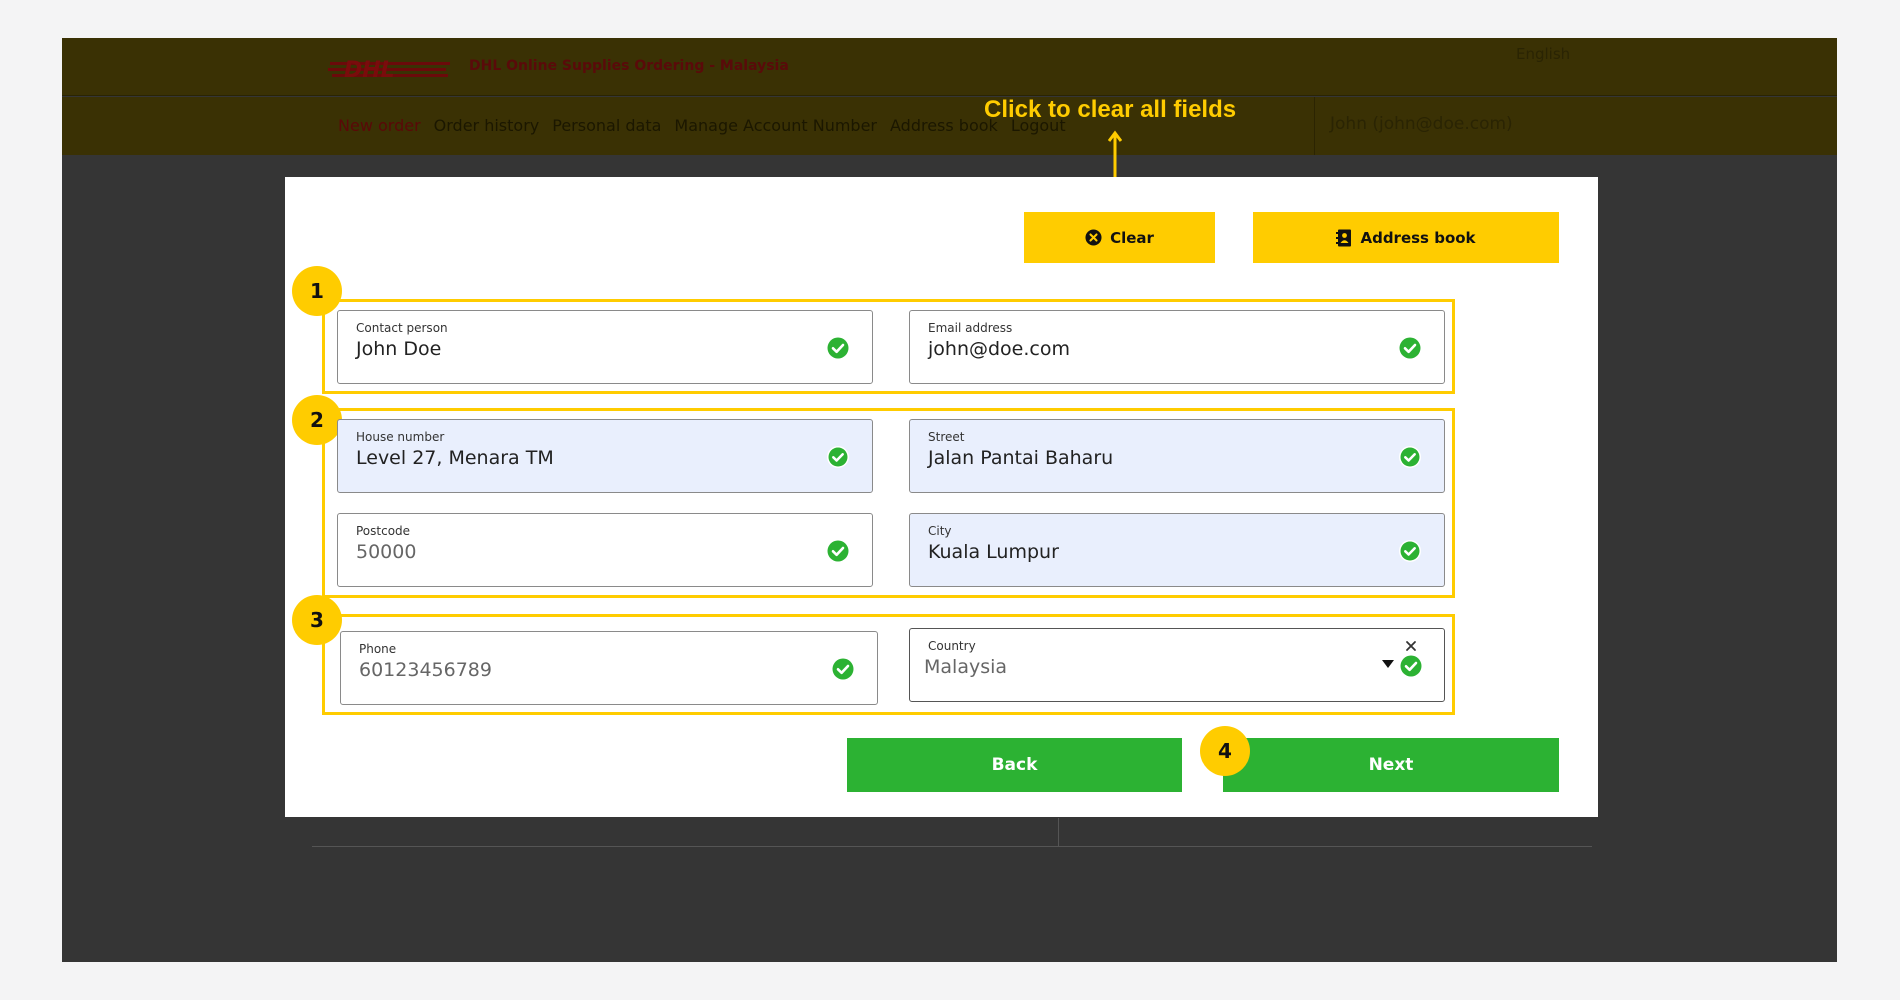 The image size is (1900, 1000). What do you see at coordinates (629, 66) in the screenshot?
I see `app-title: DHL Online Supplies Ordering - Malaysia` at bounding box center [629, 66].